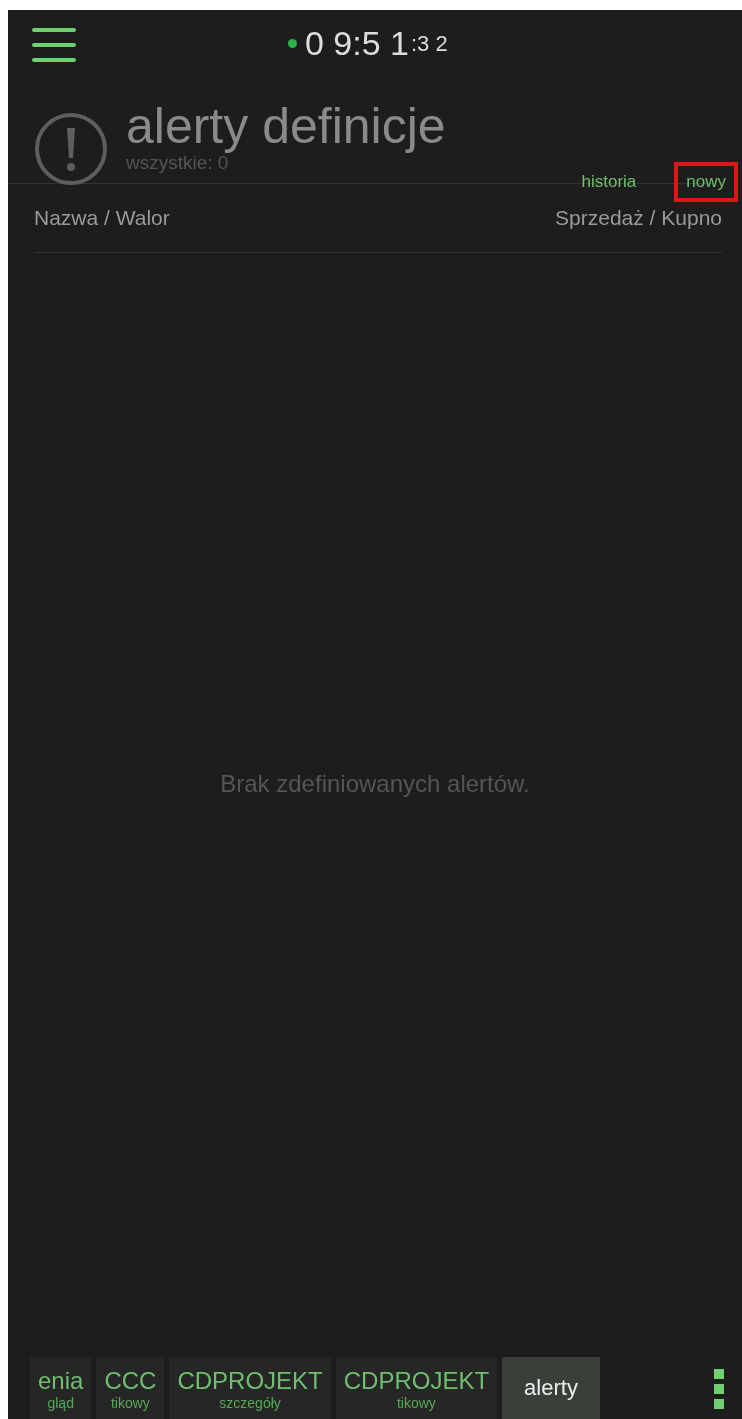 Image resolution: width=742 pixels, height=1419 pixels. What do you see at coordinates (250, 1388) in the screenshot?
I see `tab: CDPROJEKT szczegóły` at bounding box center [250, 1388].